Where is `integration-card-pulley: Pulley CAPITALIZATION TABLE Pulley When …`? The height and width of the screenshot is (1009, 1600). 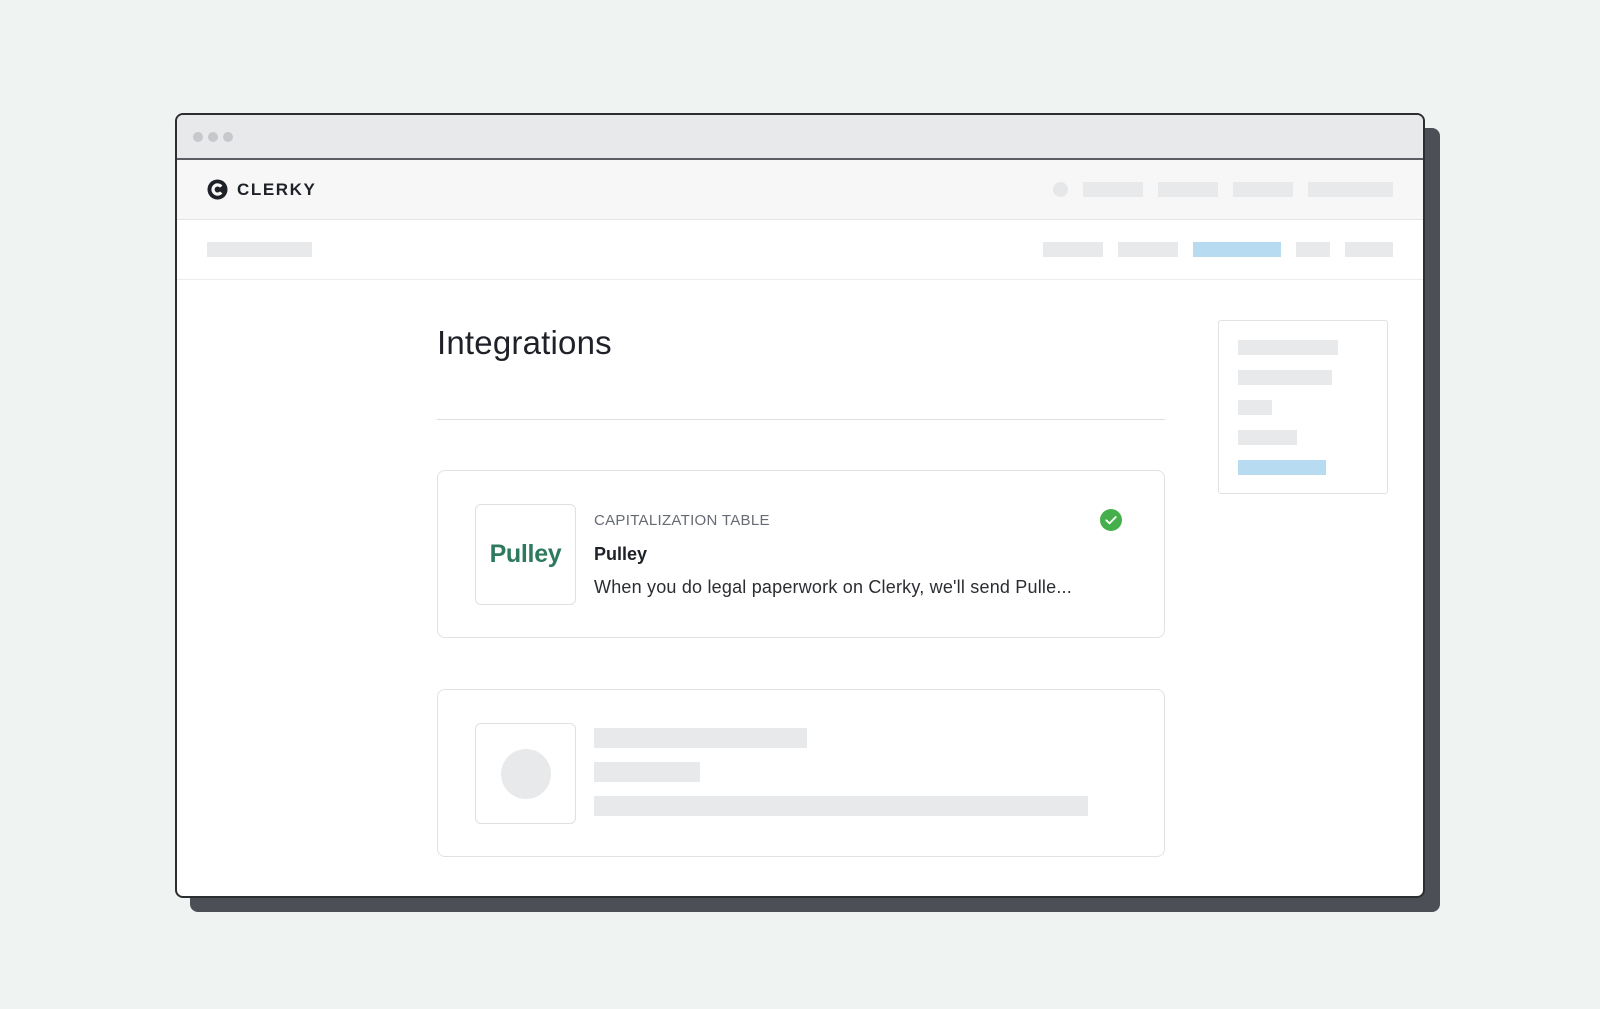
integration-card-pulley: Pulley CAPITALIZATION TABLE Pulley When … is located at coordinates (801, 554).